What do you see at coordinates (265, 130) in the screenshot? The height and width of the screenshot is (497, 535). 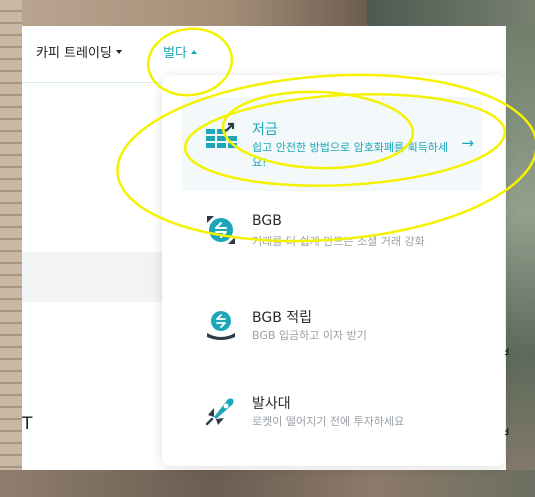 I see `menu-item-title: 저금` at bounding box center [265, 130].